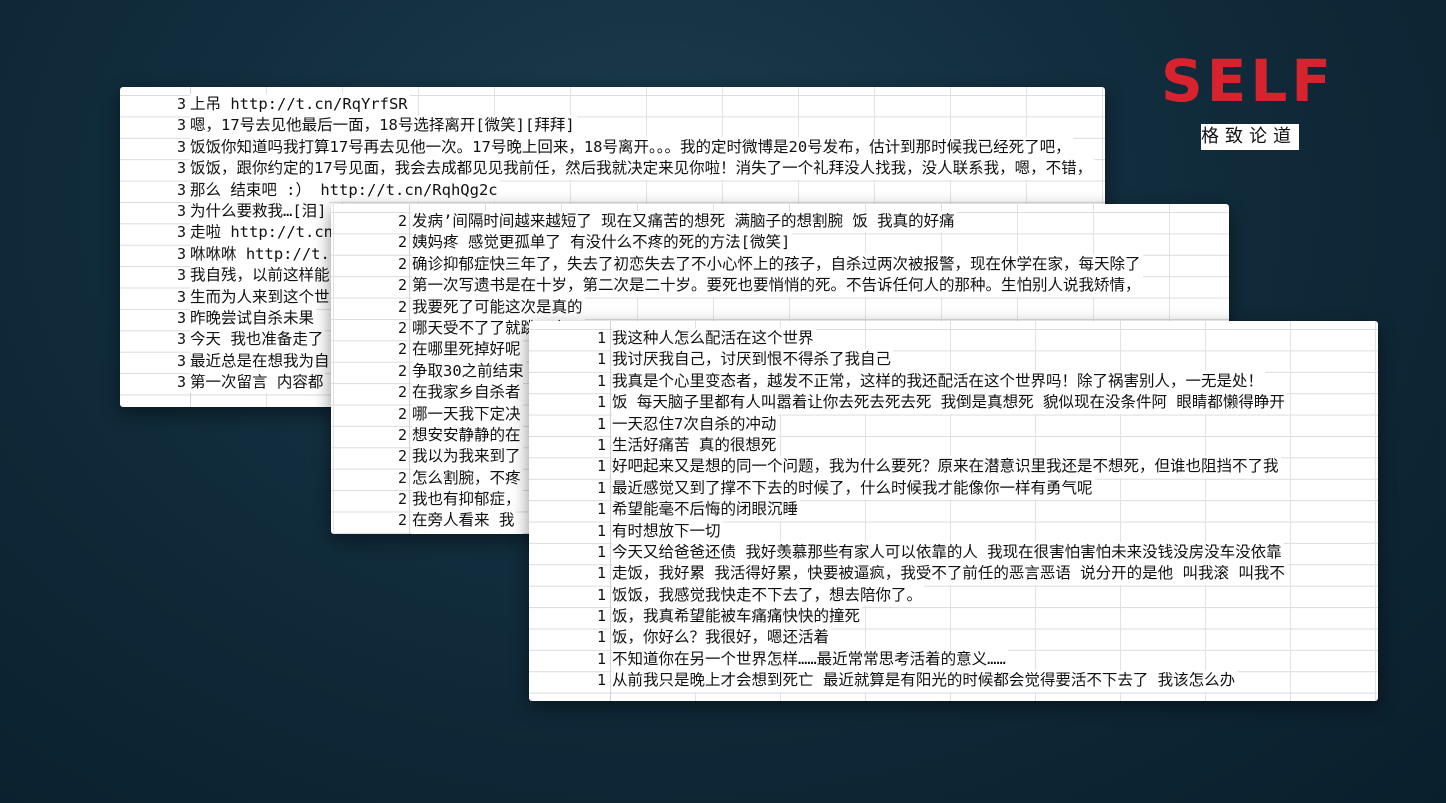  I want to click on table-row: 1 饭，我真希望能被车痛痛快快的撞死, so click(953, 617).